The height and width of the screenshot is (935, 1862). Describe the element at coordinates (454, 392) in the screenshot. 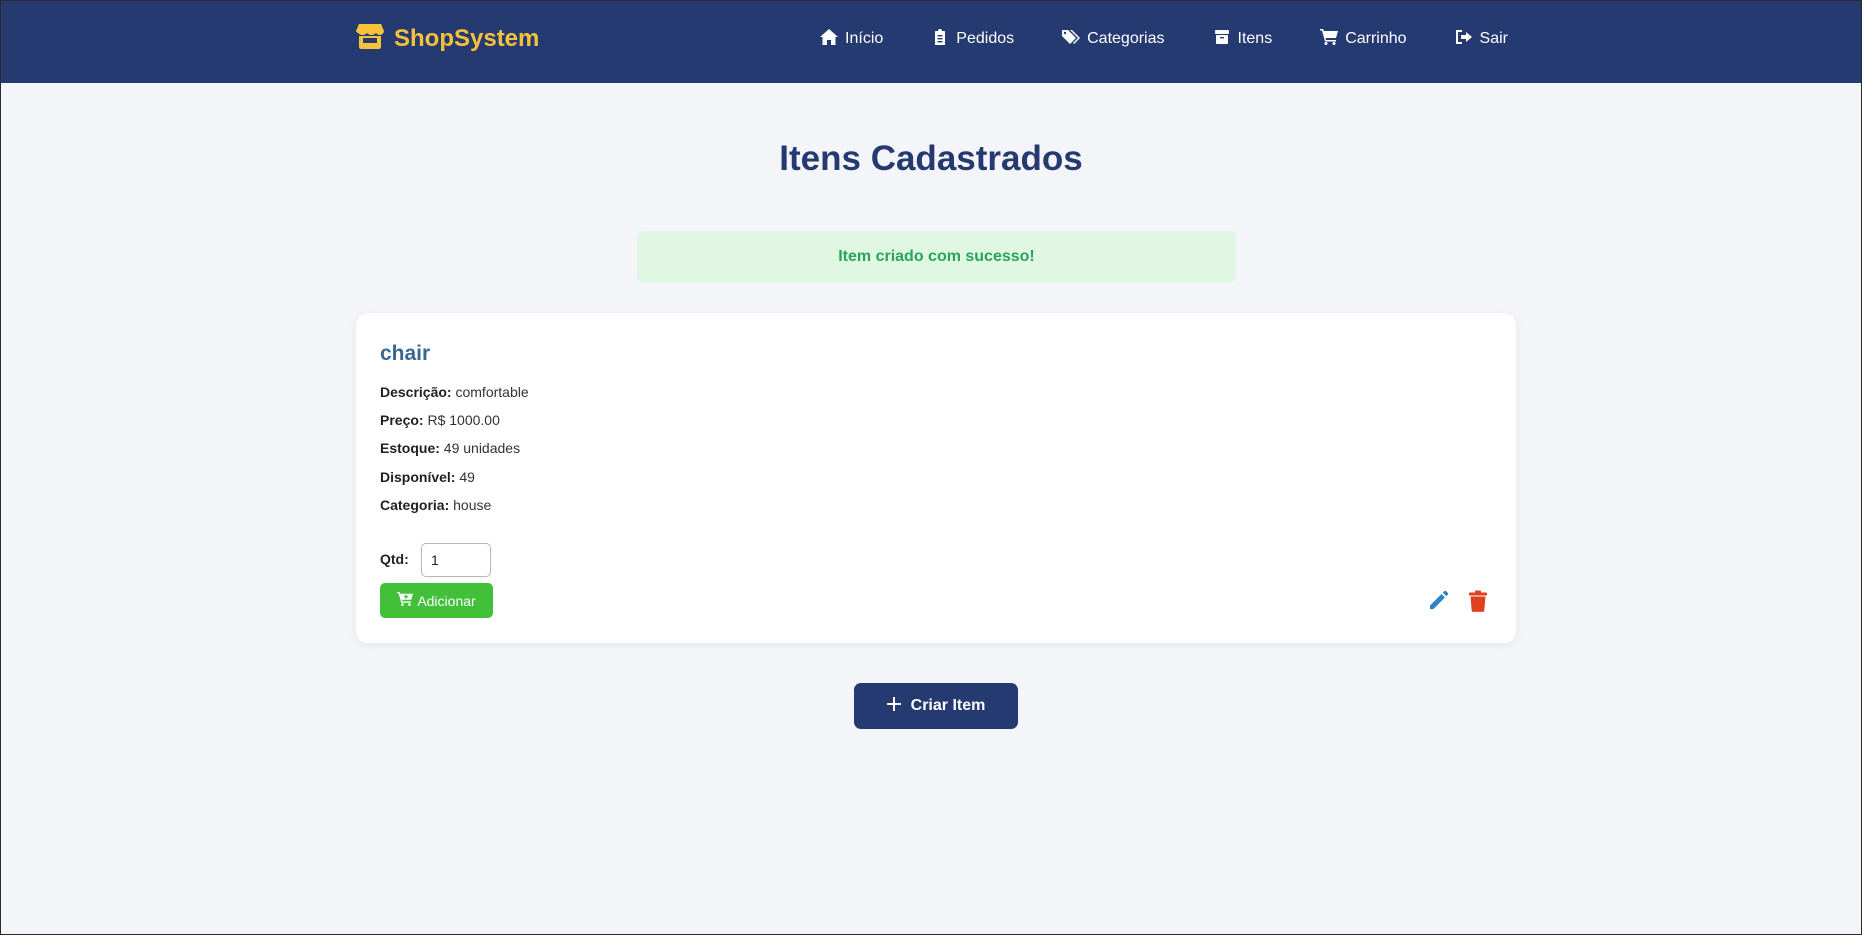

I see `item-description: Descrição: comfortable` at that location.